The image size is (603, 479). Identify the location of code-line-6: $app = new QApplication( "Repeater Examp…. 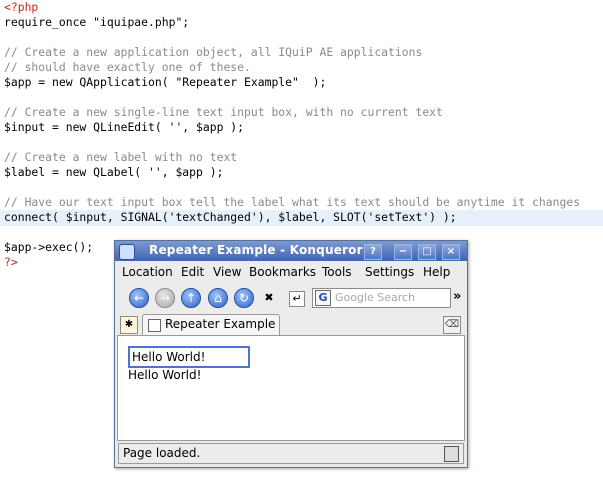
(165, 82).